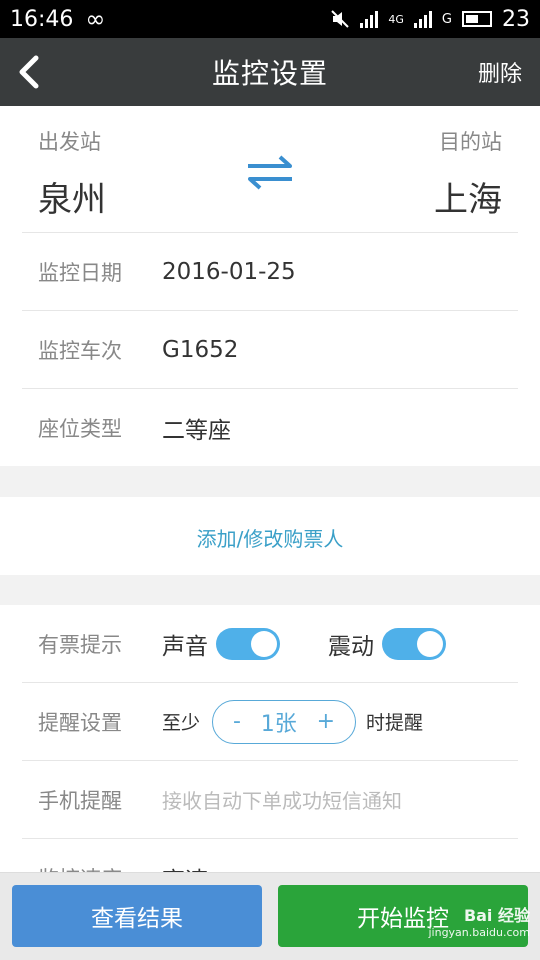  I want to click on ticket-alert-row: 有票提示 声音 震动, so click(270, 644).